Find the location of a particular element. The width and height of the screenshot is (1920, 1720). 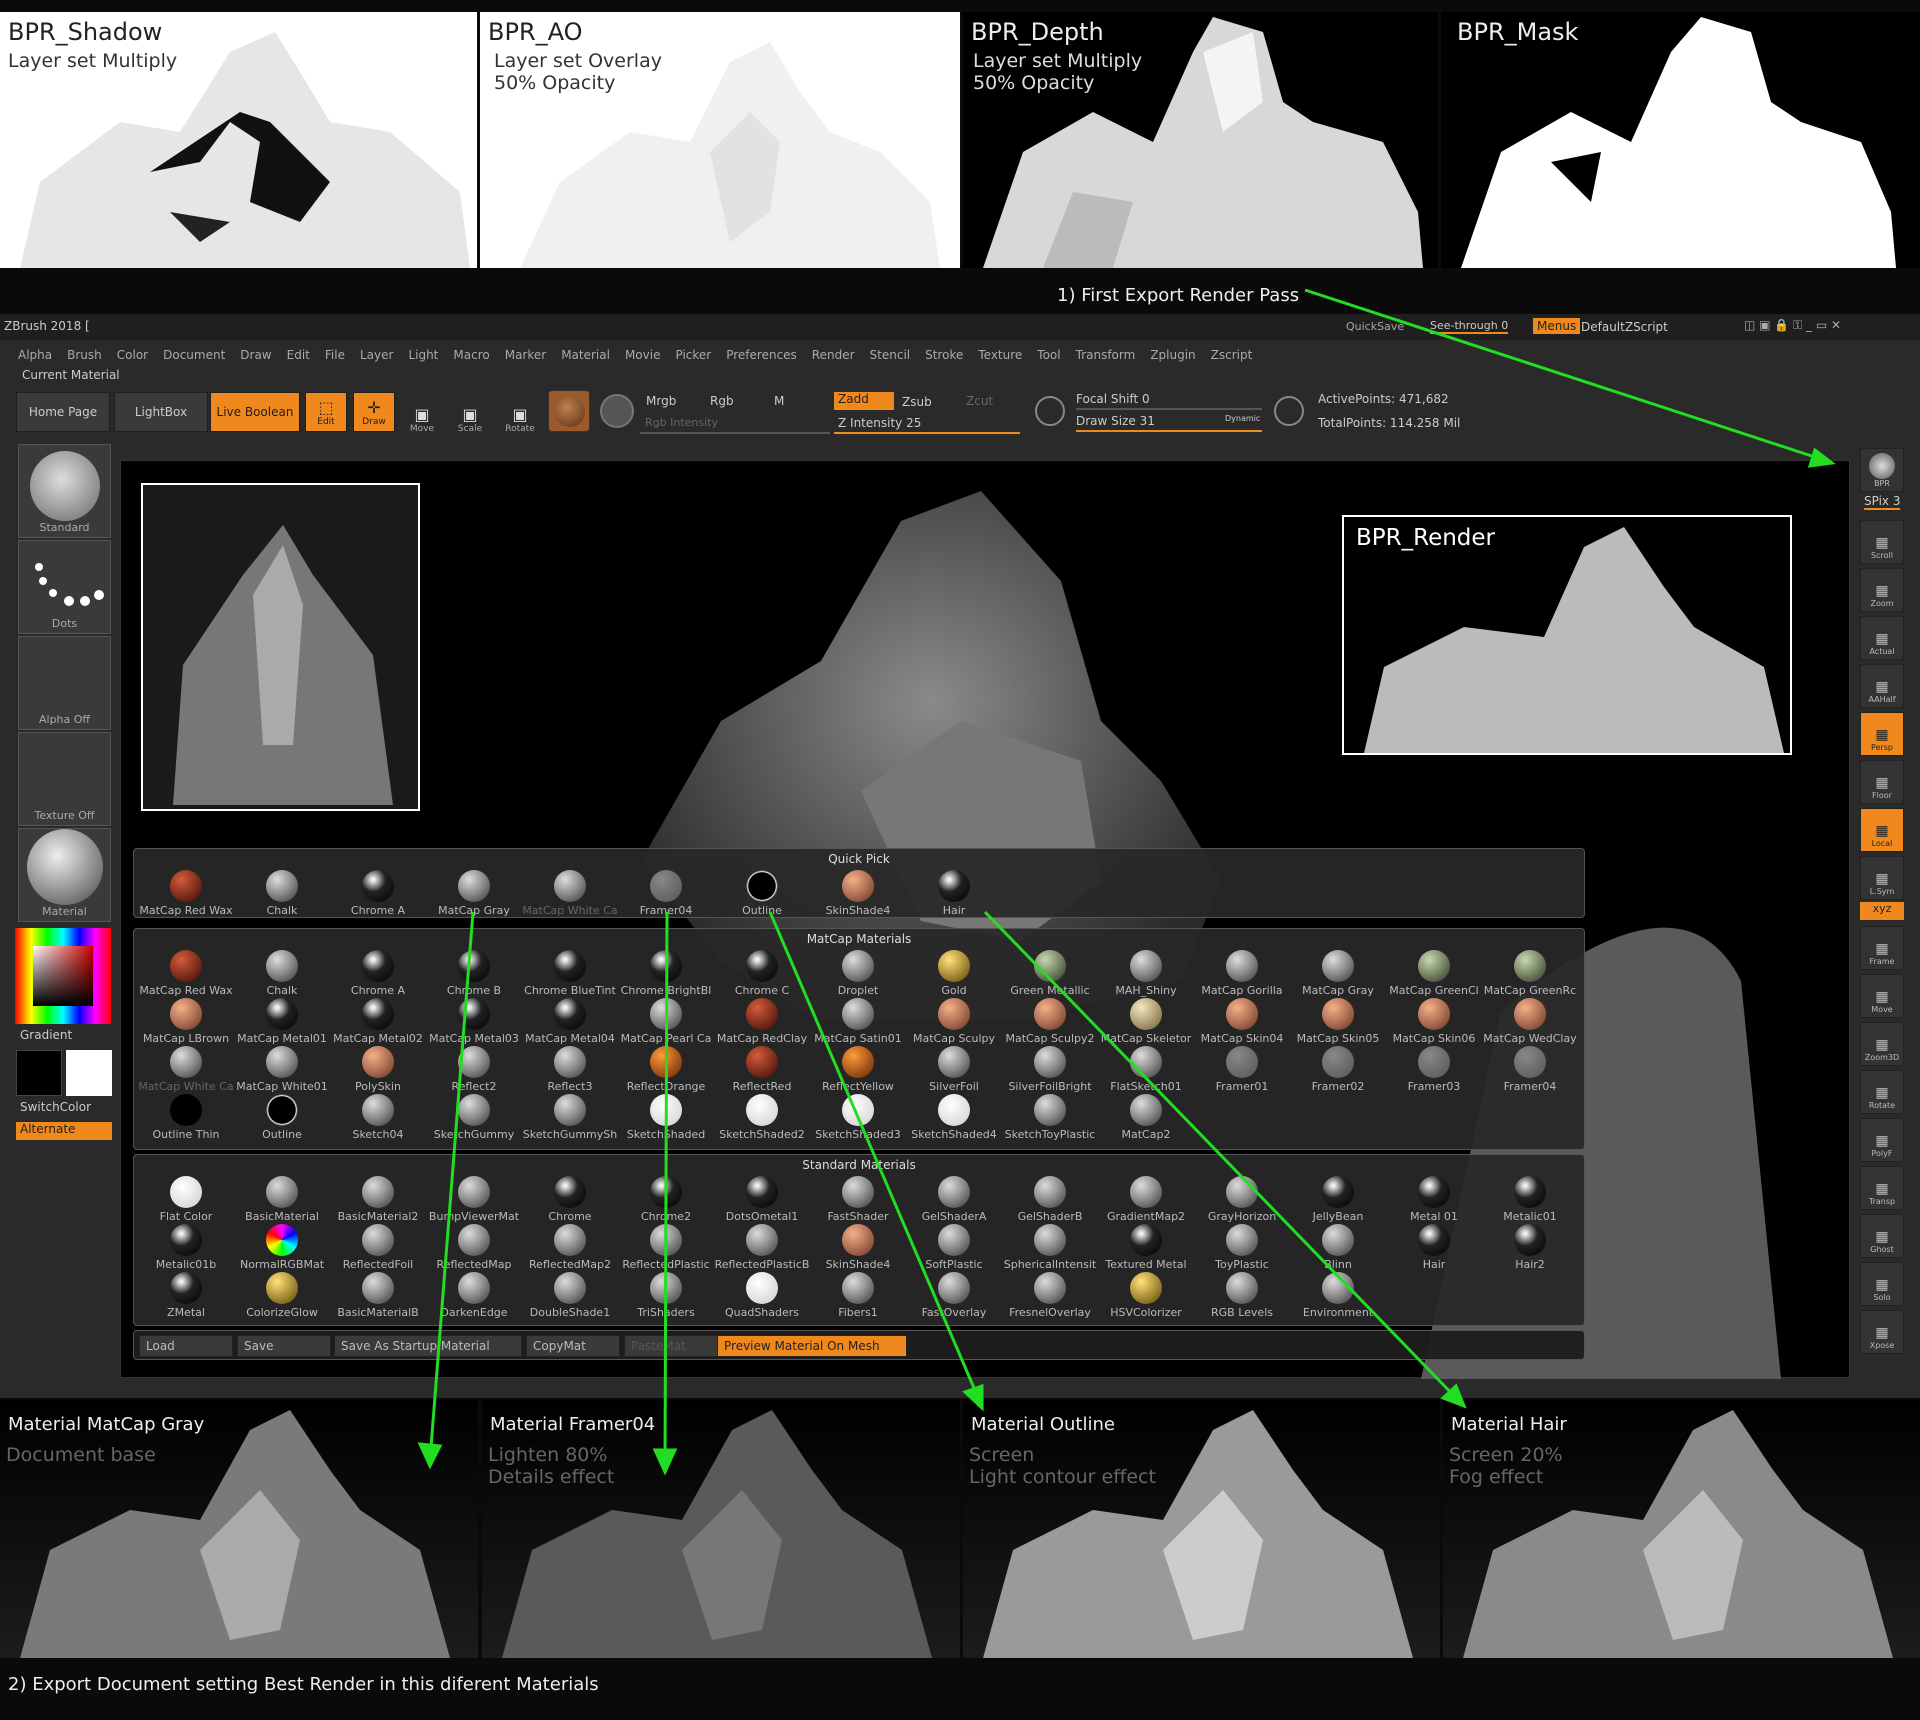

view-ghost-button: ▦ Ghost is located at coordinates (1882, 1236).